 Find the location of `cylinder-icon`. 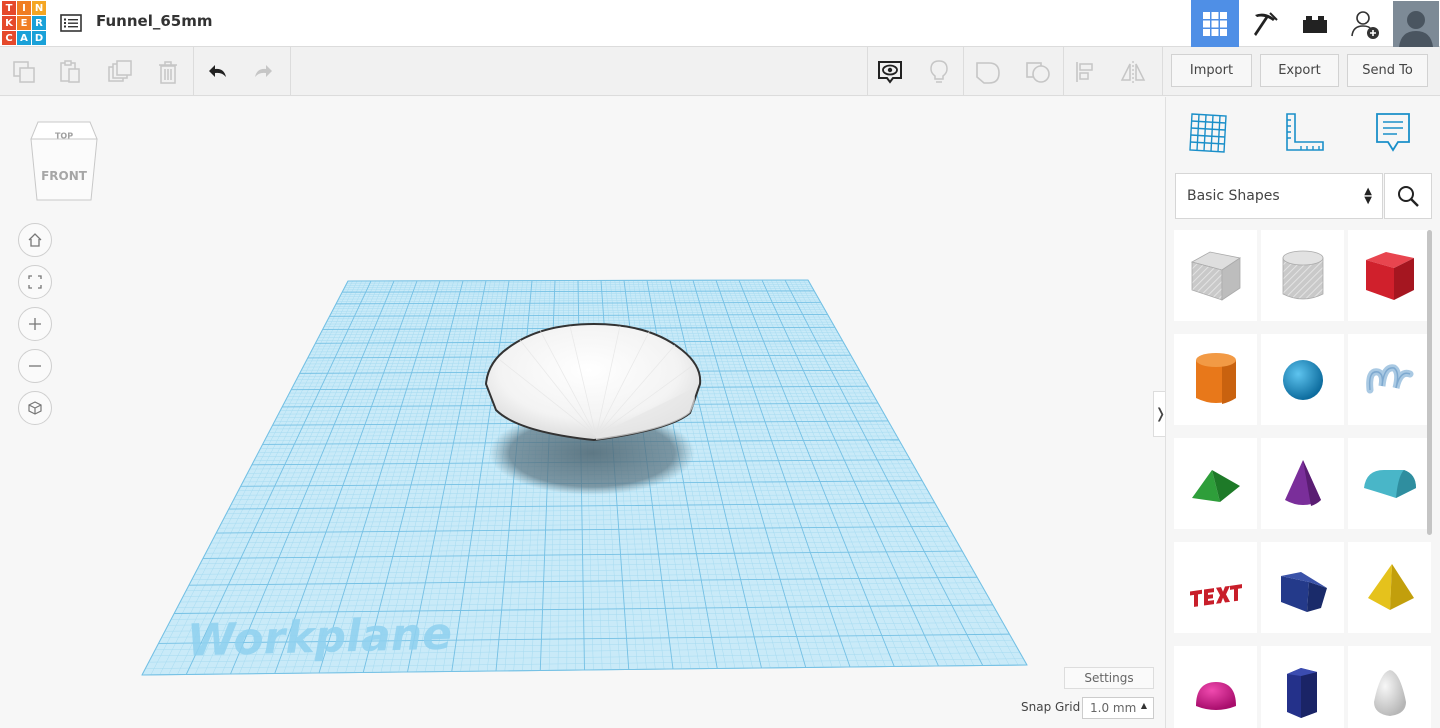

cylinder-icon is located at coordinates (1215, 378).